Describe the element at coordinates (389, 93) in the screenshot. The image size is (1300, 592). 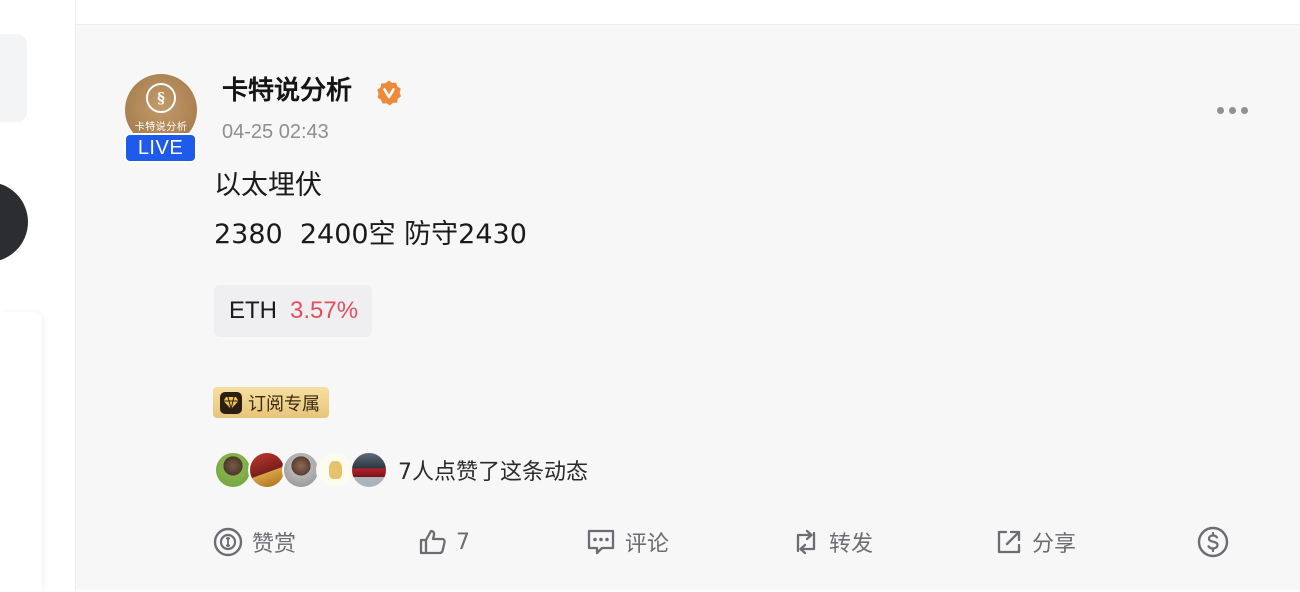
I see `verified-badge-icon` at that location.